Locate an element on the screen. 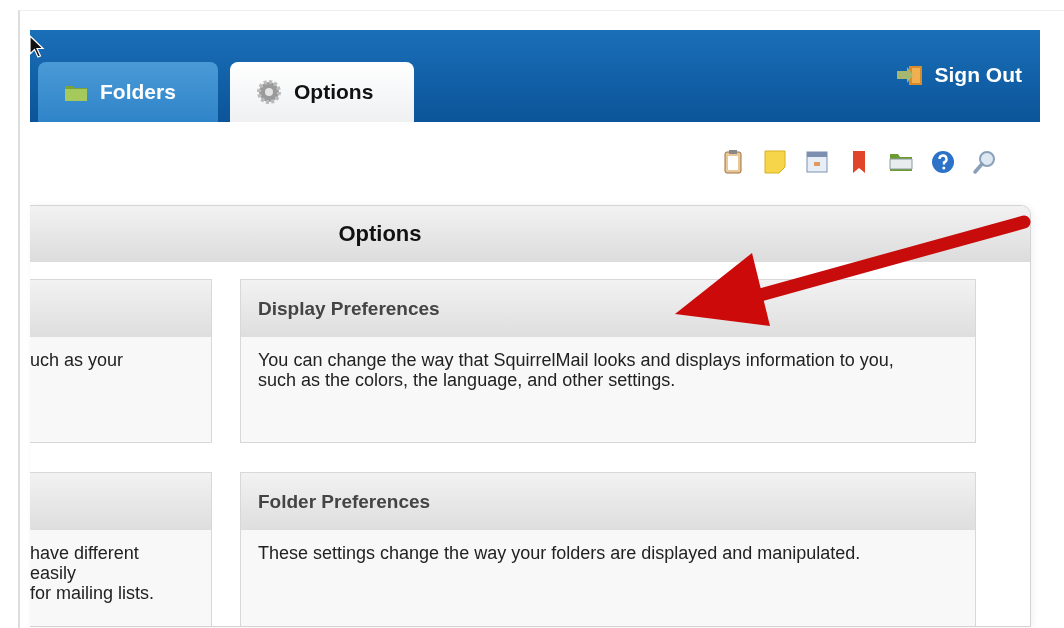 The width and height of the screenshot is (1064, 628). panel-title: Options is located at coordinates (530, 234).